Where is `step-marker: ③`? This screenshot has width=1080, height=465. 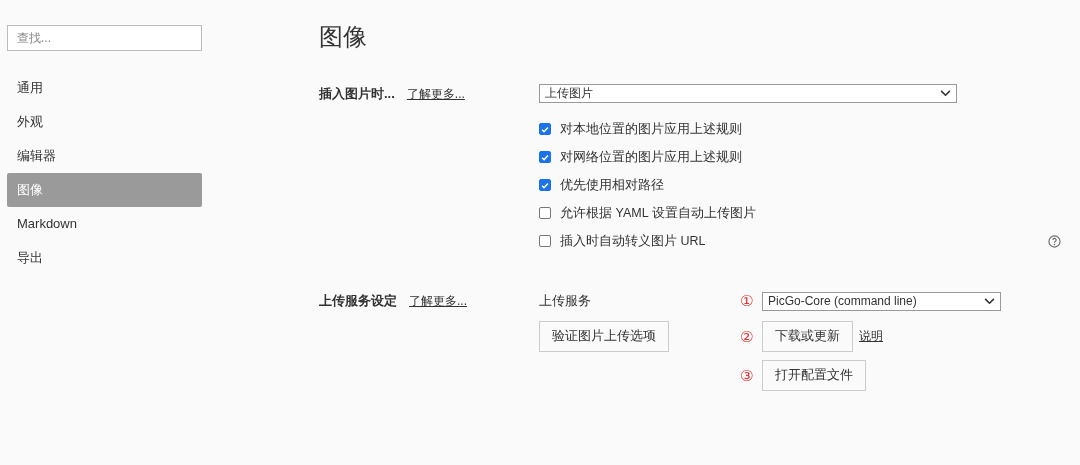 step-marker: ③ is located at coordinates (747, 375).